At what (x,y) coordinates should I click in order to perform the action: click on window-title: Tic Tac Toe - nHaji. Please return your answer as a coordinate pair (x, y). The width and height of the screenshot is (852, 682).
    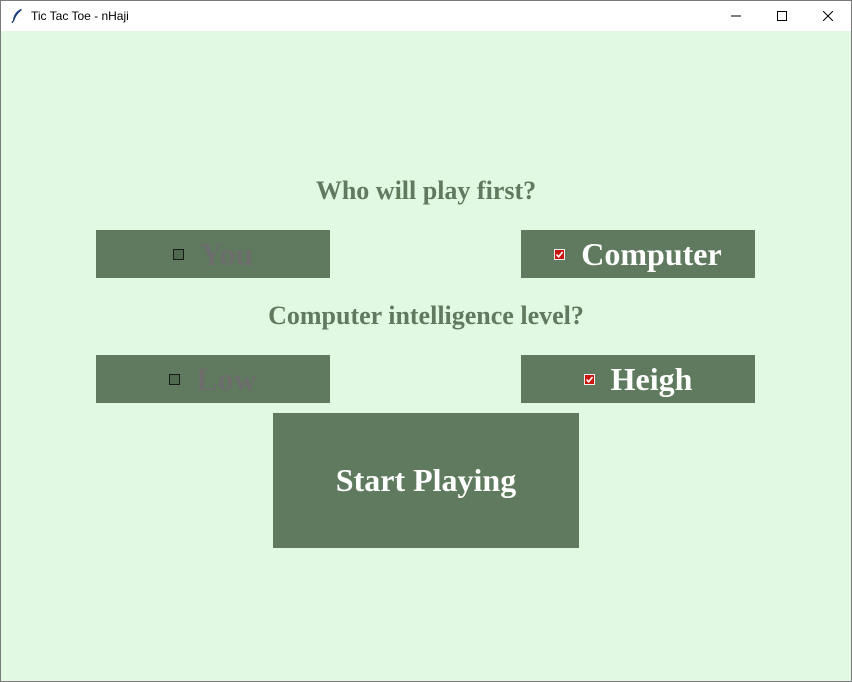
    Looking at the image, I should click on (80, 16).